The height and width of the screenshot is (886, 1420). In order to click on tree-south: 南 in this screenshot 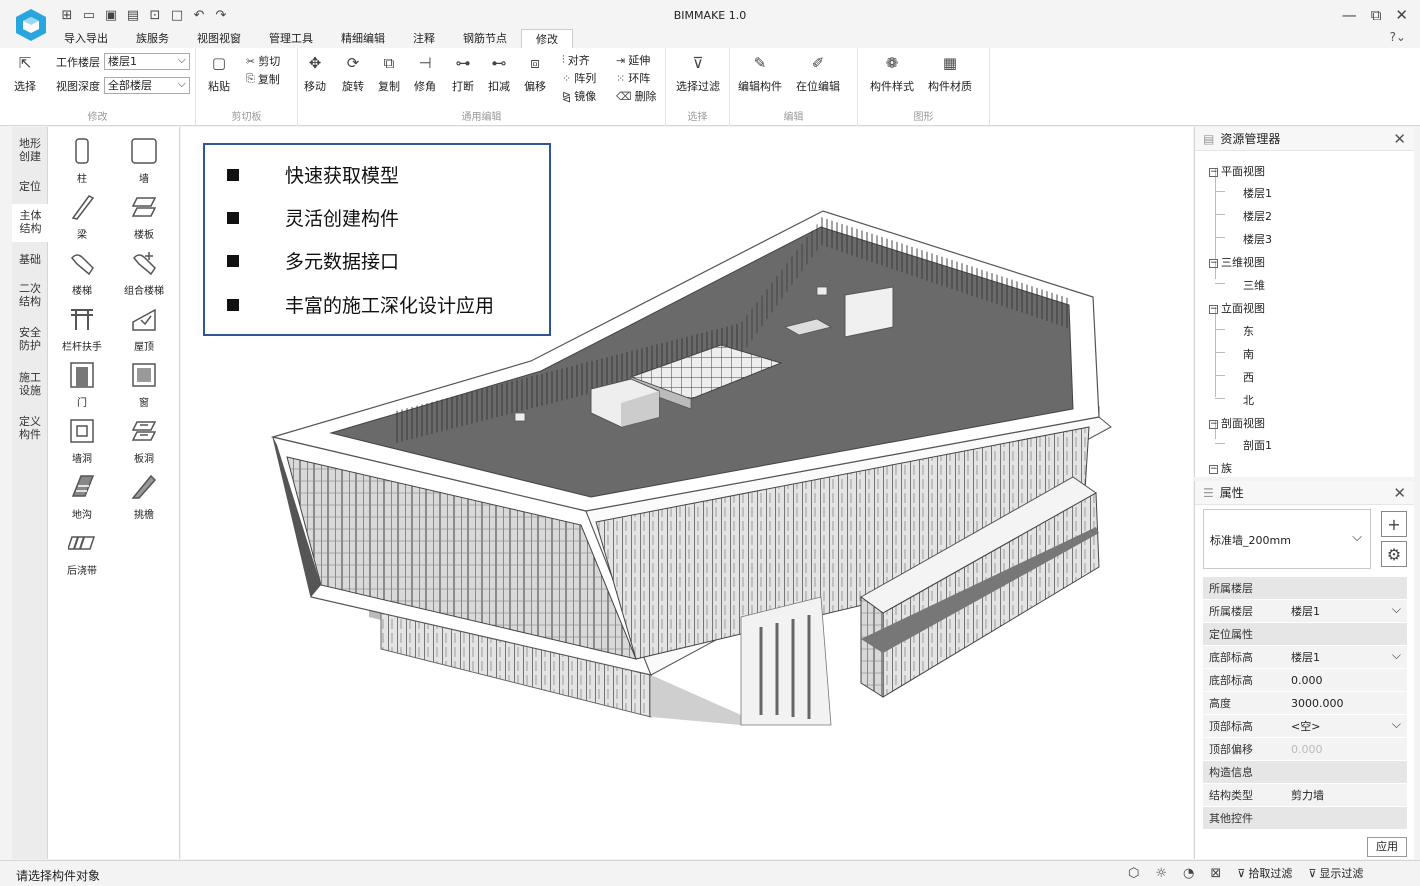, I will do `click(1248, 354)`.